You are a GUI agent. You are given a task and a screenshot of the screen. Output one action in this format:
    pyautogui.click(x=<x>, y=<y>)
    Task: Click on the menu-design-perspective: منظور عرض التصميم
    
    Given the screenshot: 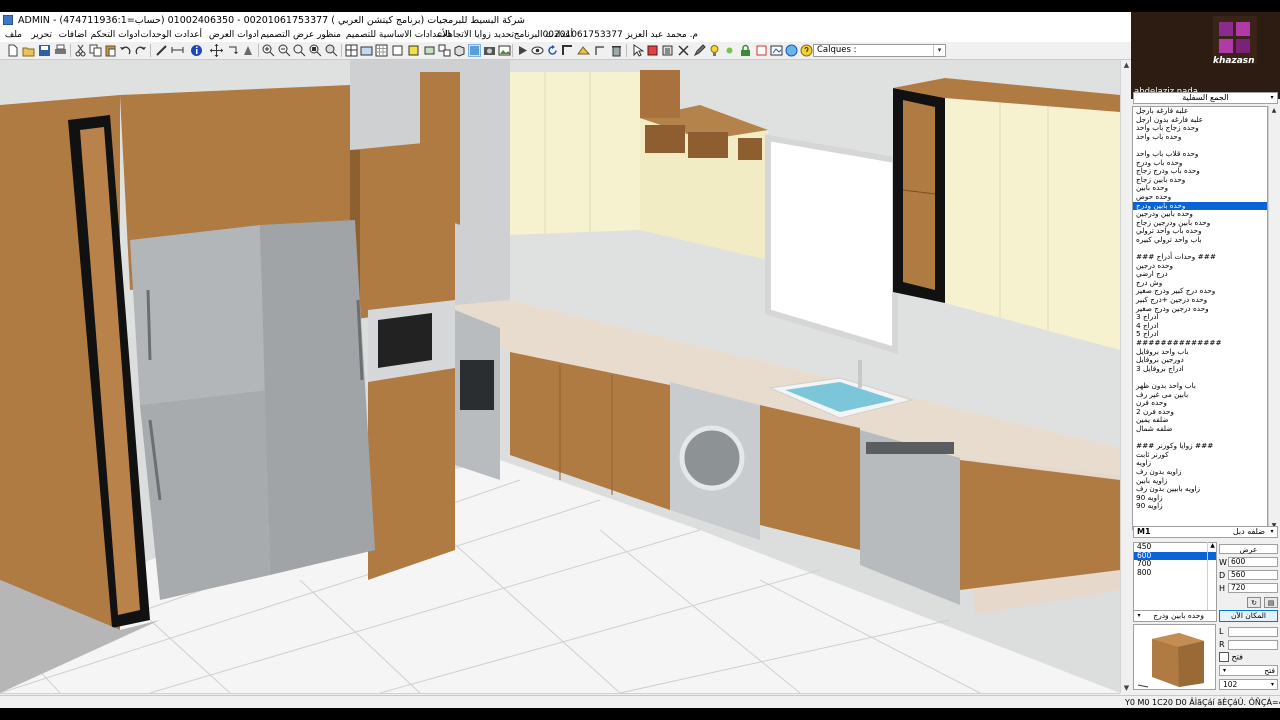 What is the action you would take?
    pyautogui.click(x=300, y=35)
    